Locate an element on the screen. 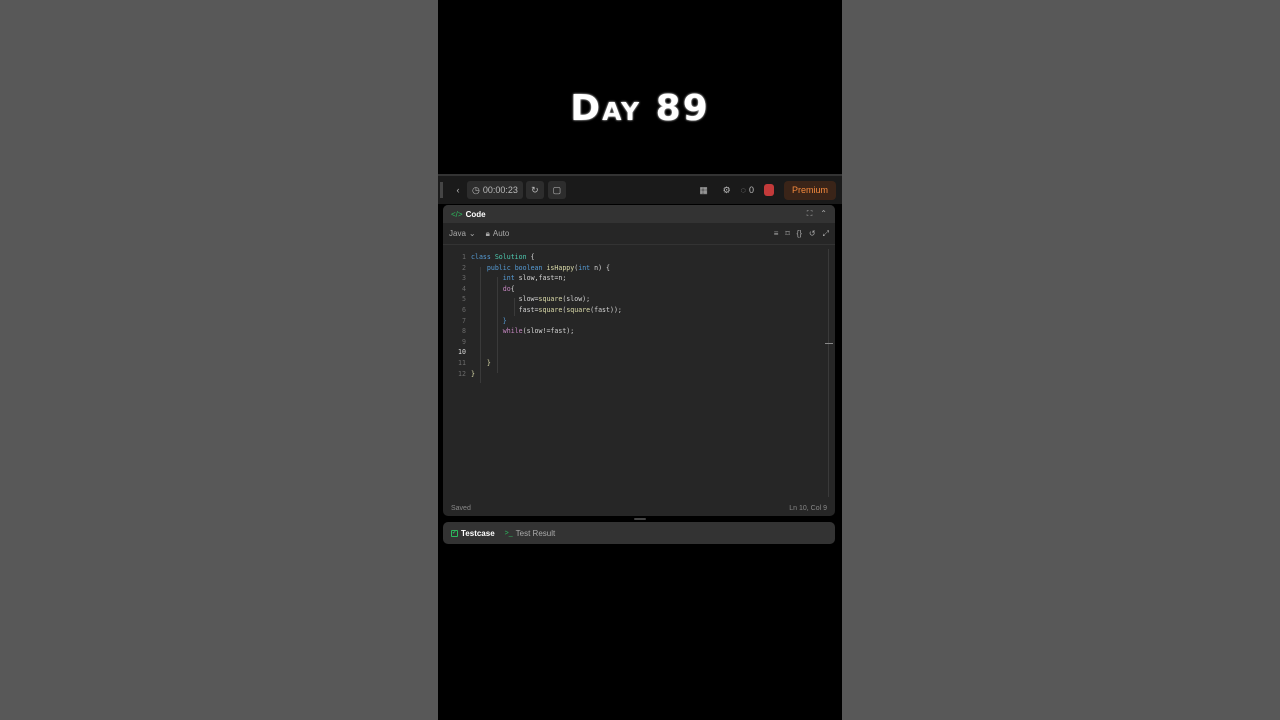 This screenshot has height=720, width=1280. timer-button: ◷ 00:00:23 is located at coordinates (495, 190).